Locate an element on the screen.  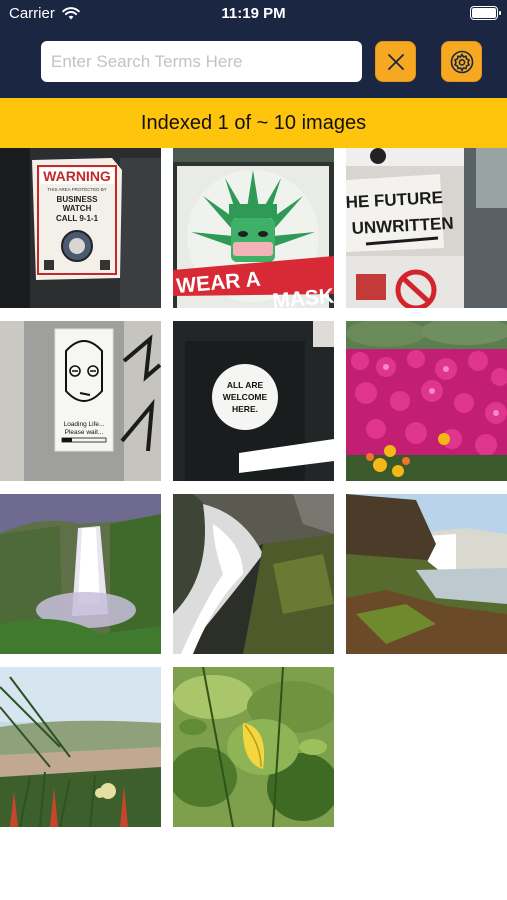
index-status-text: Indexed 1 of ~ 10 images is located at coordinates (253, 122).